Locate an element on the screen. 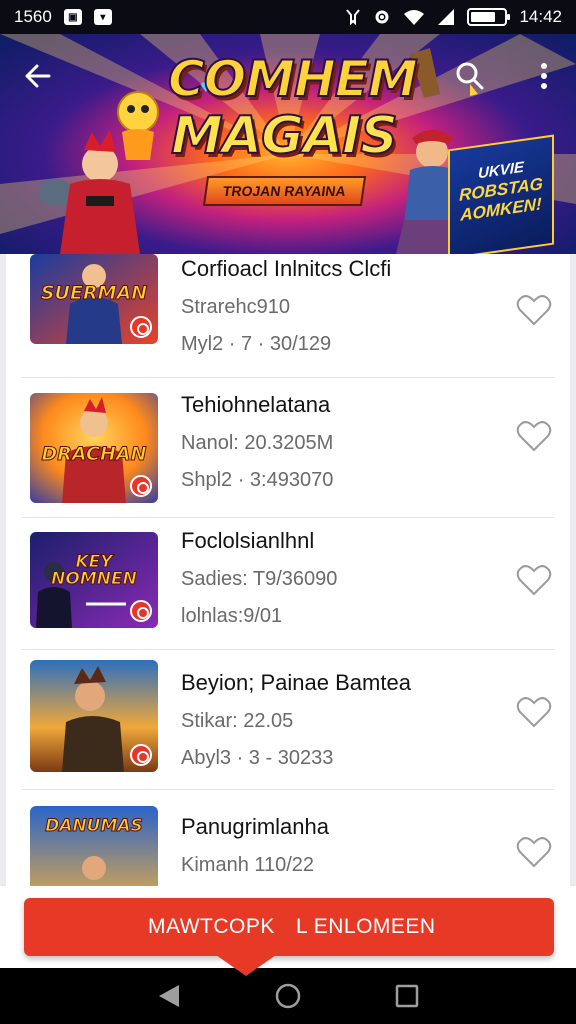  status-bar: 1560 ▣ ▾ 14:42 is located at coordinates (288, 17).